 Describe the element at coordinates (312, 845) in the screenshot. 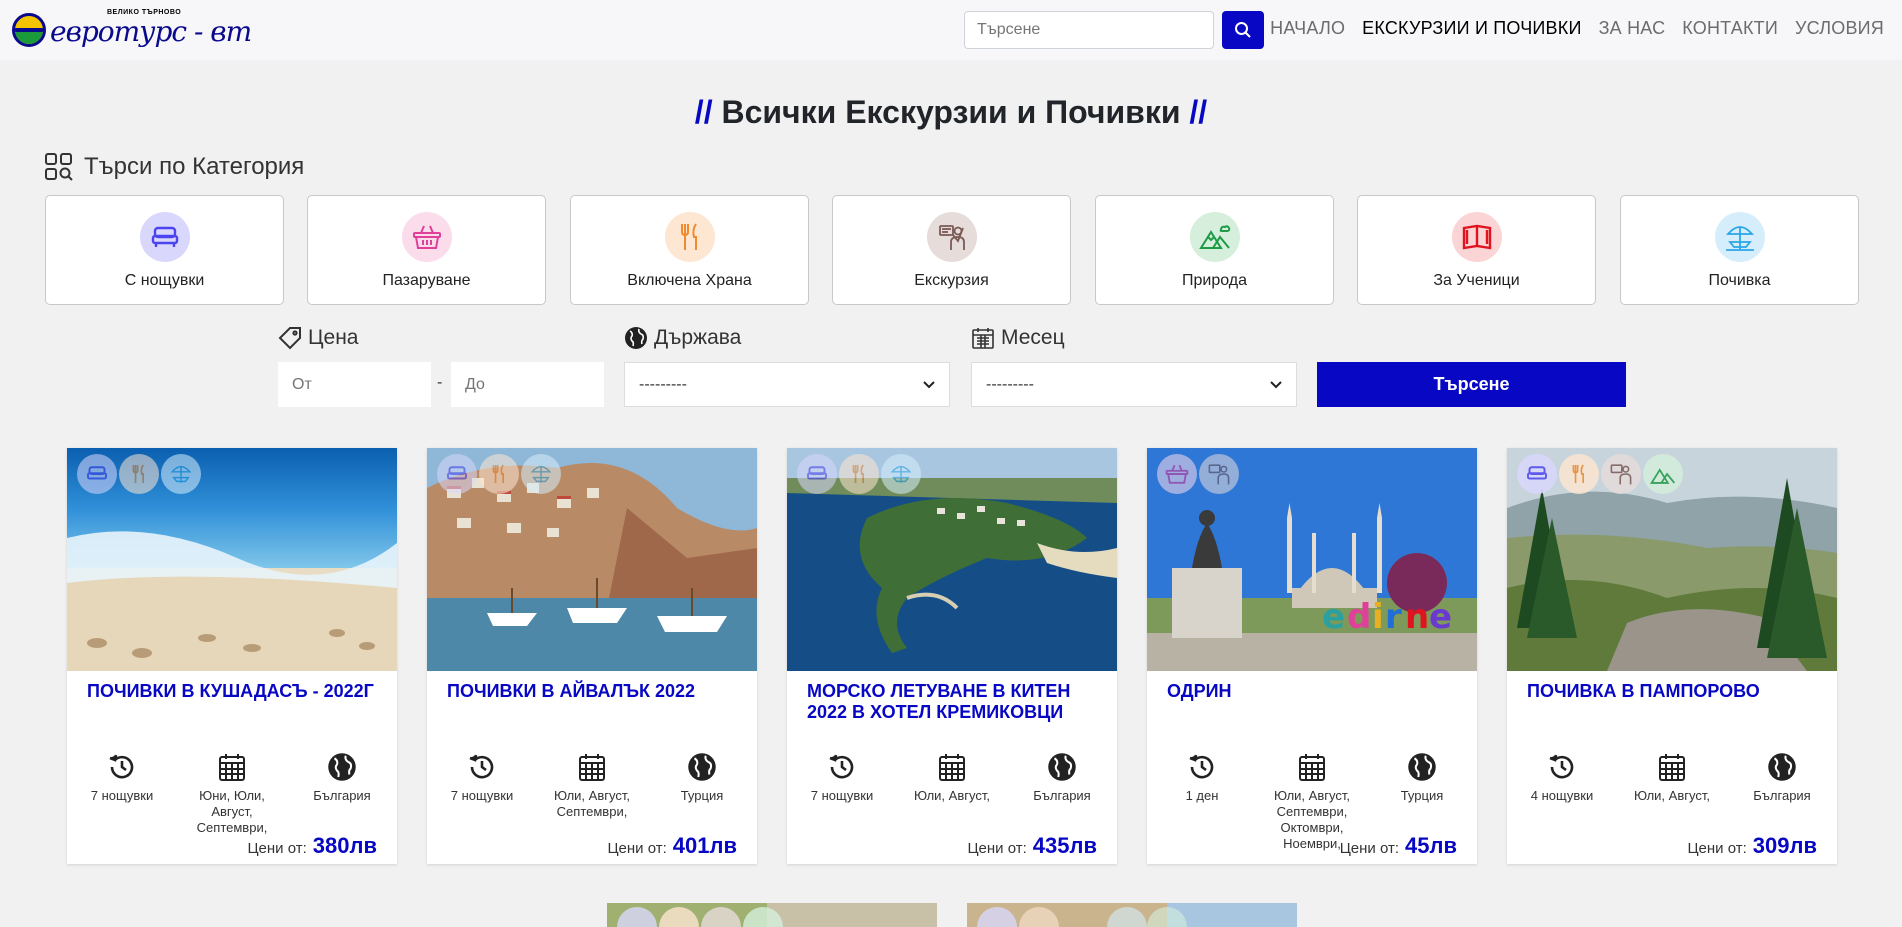

I see `tour-price: Цени от: 380лв` at that location.